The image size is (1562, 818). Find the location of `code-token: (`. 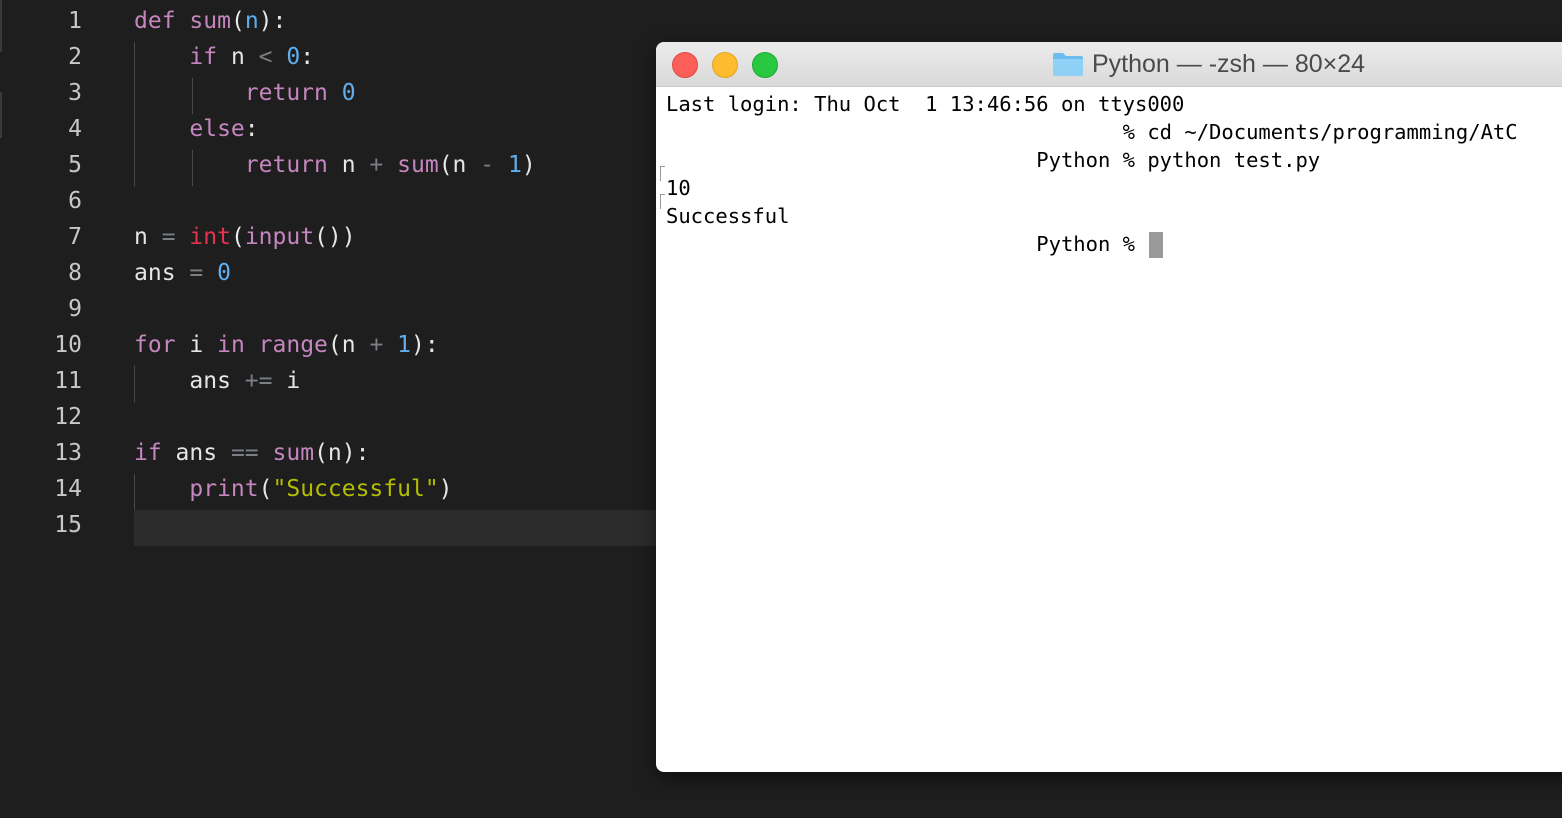

code-token: ( is located at coordinates (237, 21).